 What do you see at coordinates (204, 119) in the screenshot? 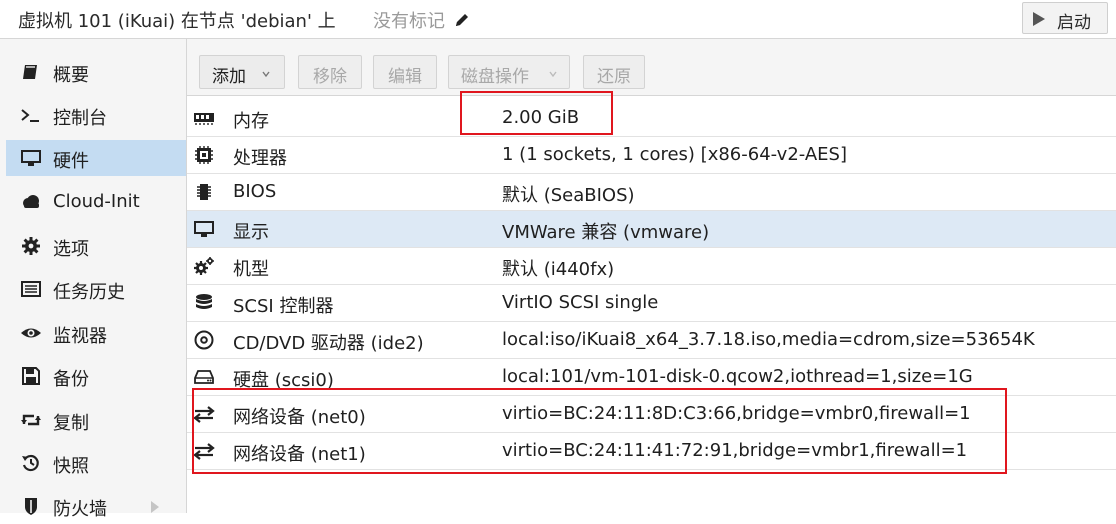
I see `memory-icon` at bounding box center [204, 119].